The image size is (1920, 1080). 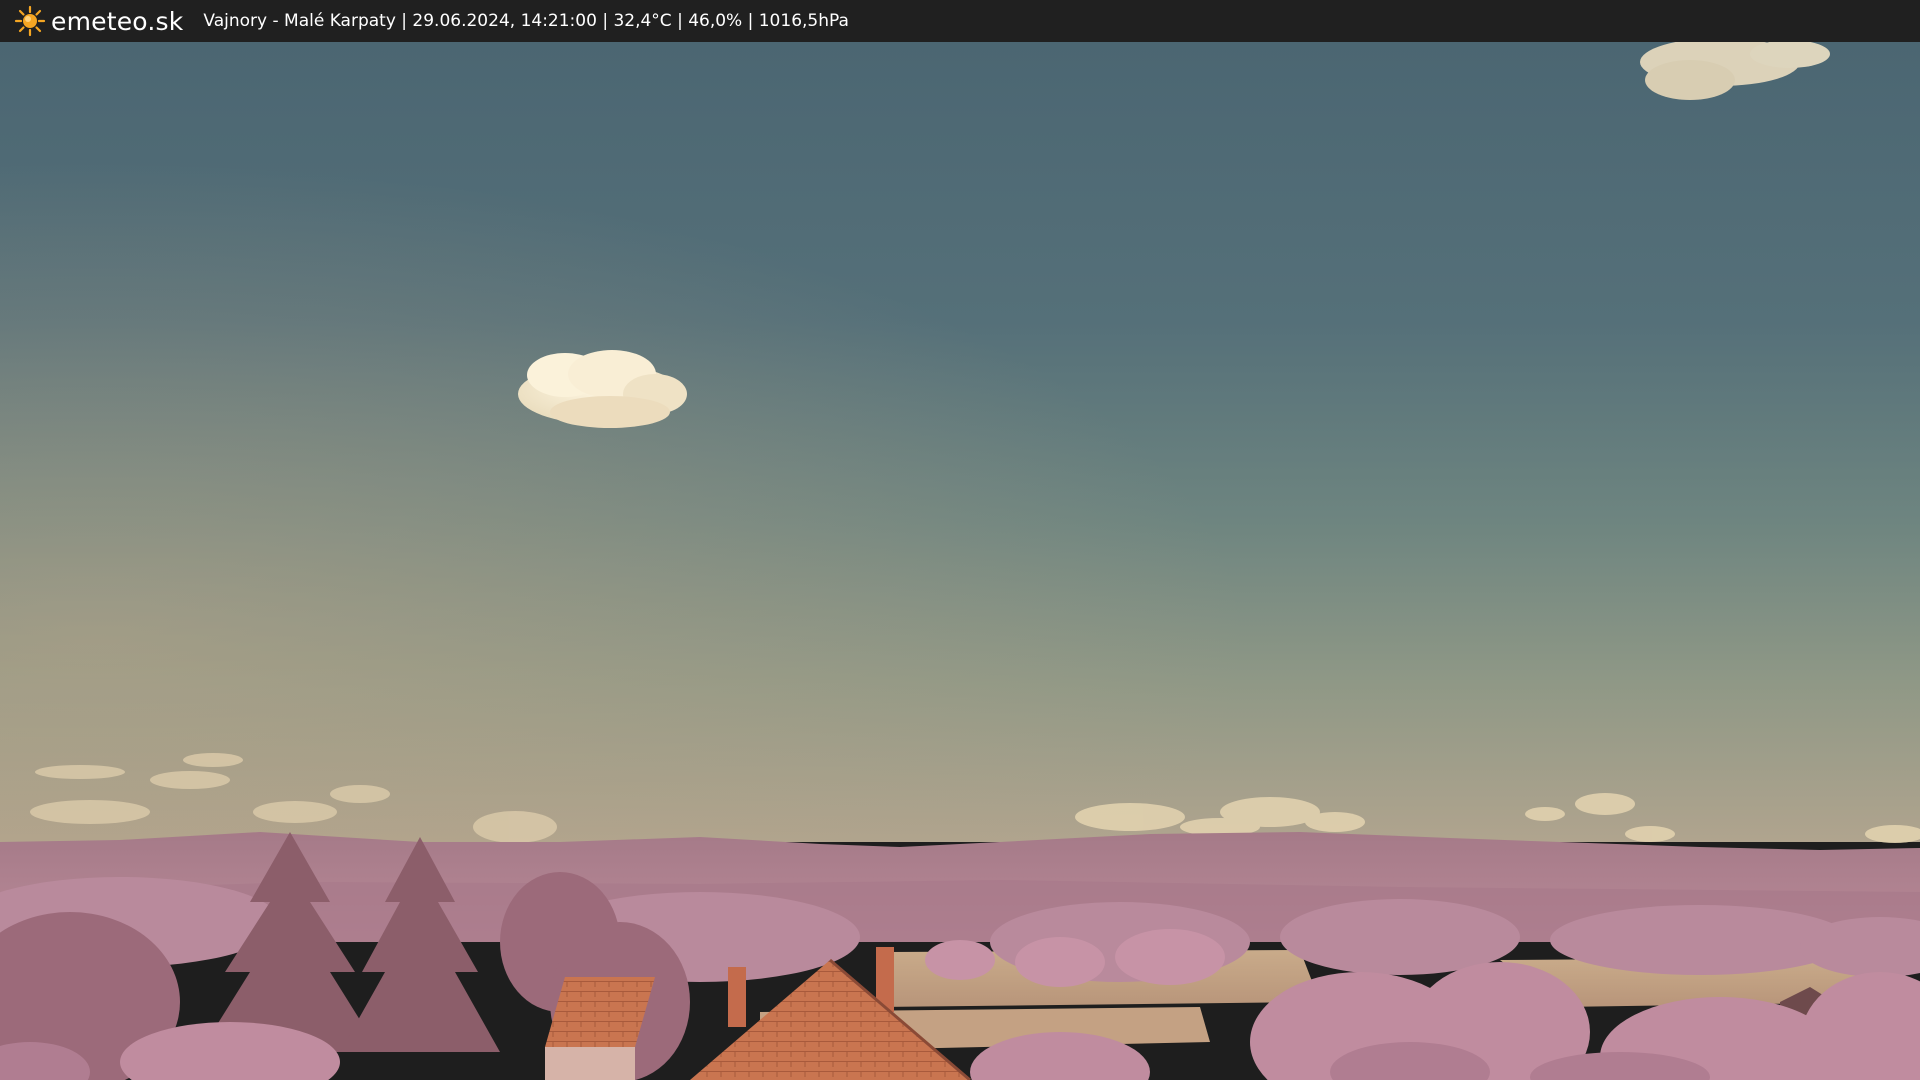 What do you see at coordinates (117, 21) in the screenshot?
I see `brand-name: emeteo.sk` at bounding box center [117, 21].